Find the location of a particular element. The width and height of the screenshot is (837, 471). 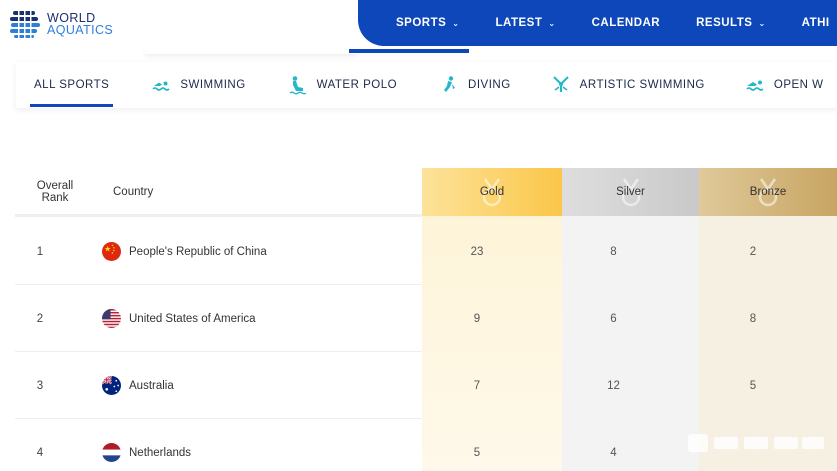

row-silver-count: 6 is located at coordinates (613, 319).